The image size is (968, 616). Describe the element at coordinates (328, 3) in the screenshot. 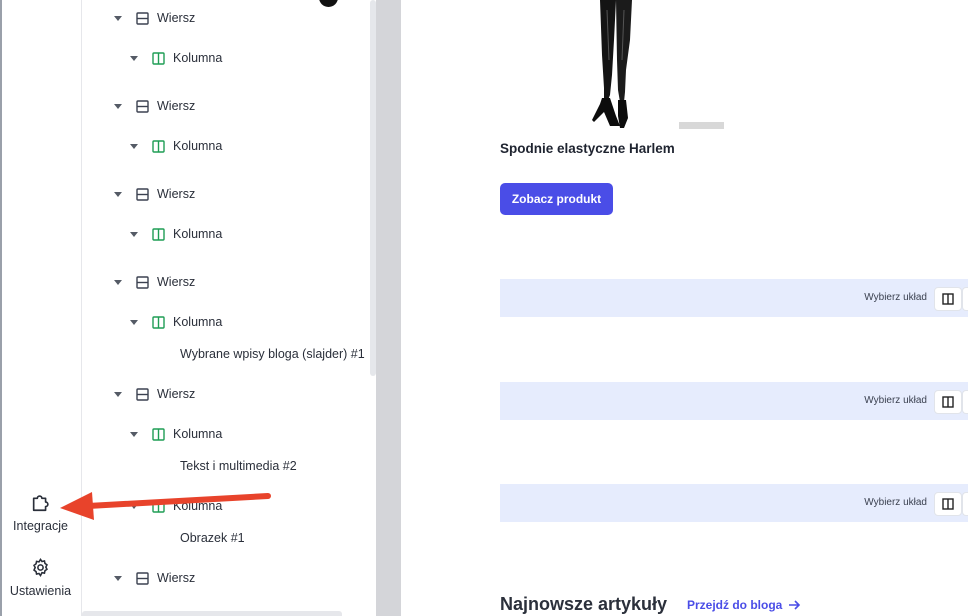

I see `info-badge` at that location.